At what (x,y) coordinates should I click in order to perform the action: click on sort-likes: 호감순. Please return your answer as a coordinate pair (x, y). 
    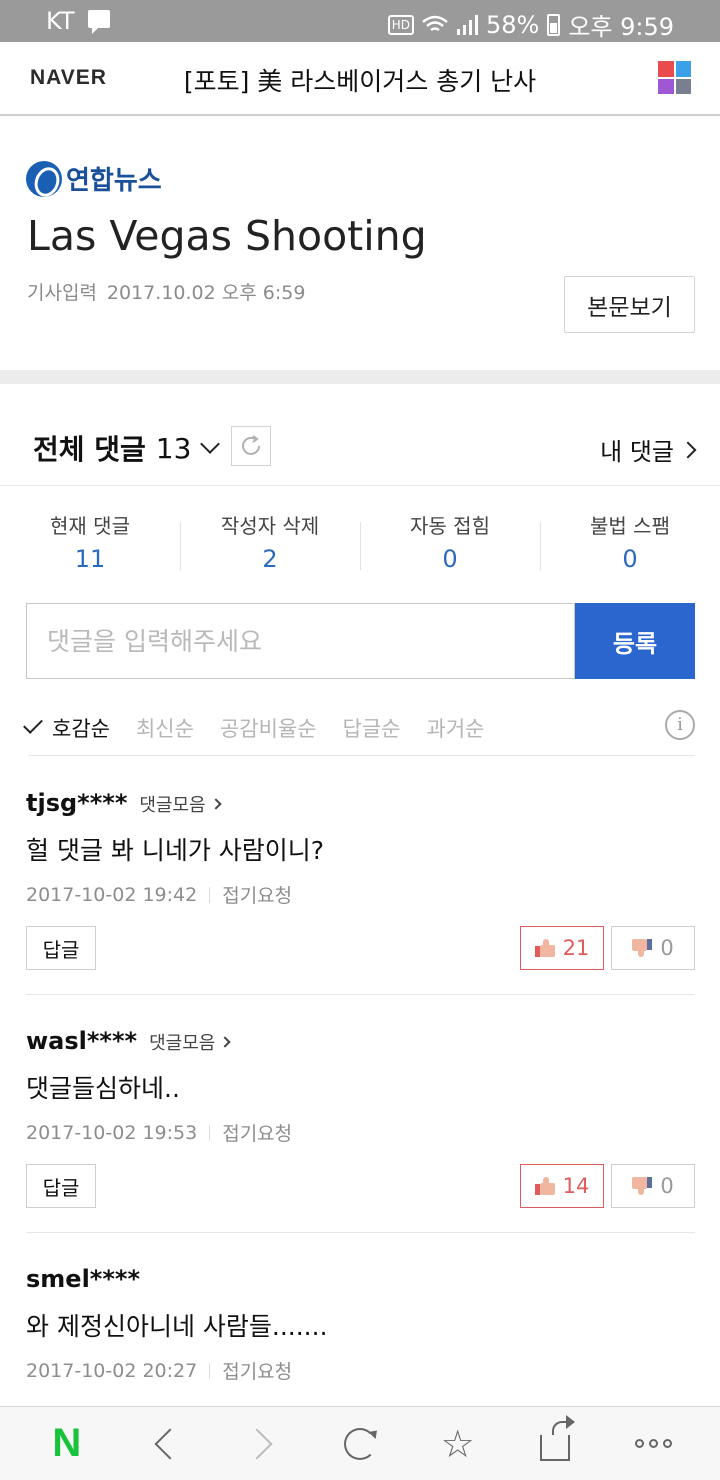
    Looking at the image, I should click on (66, 728).